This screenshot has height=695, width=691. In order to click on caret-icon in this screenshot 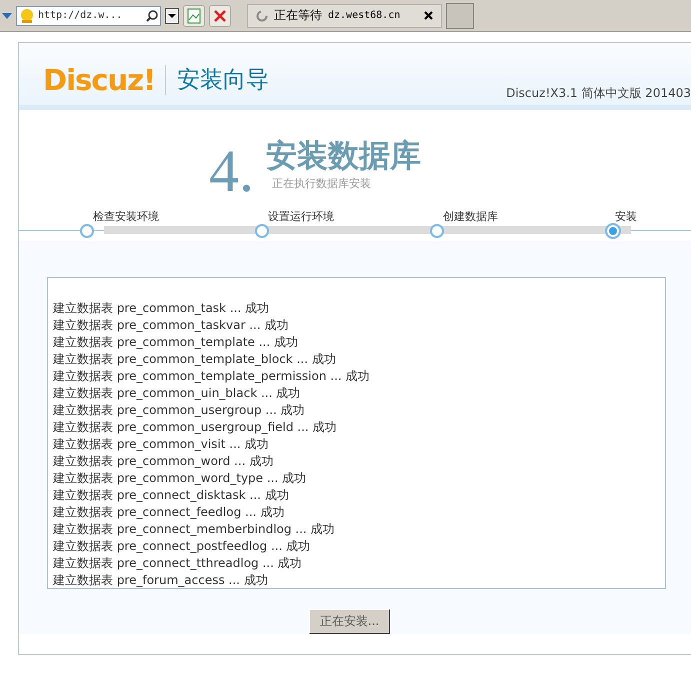, I will do `click(172, 16)`.